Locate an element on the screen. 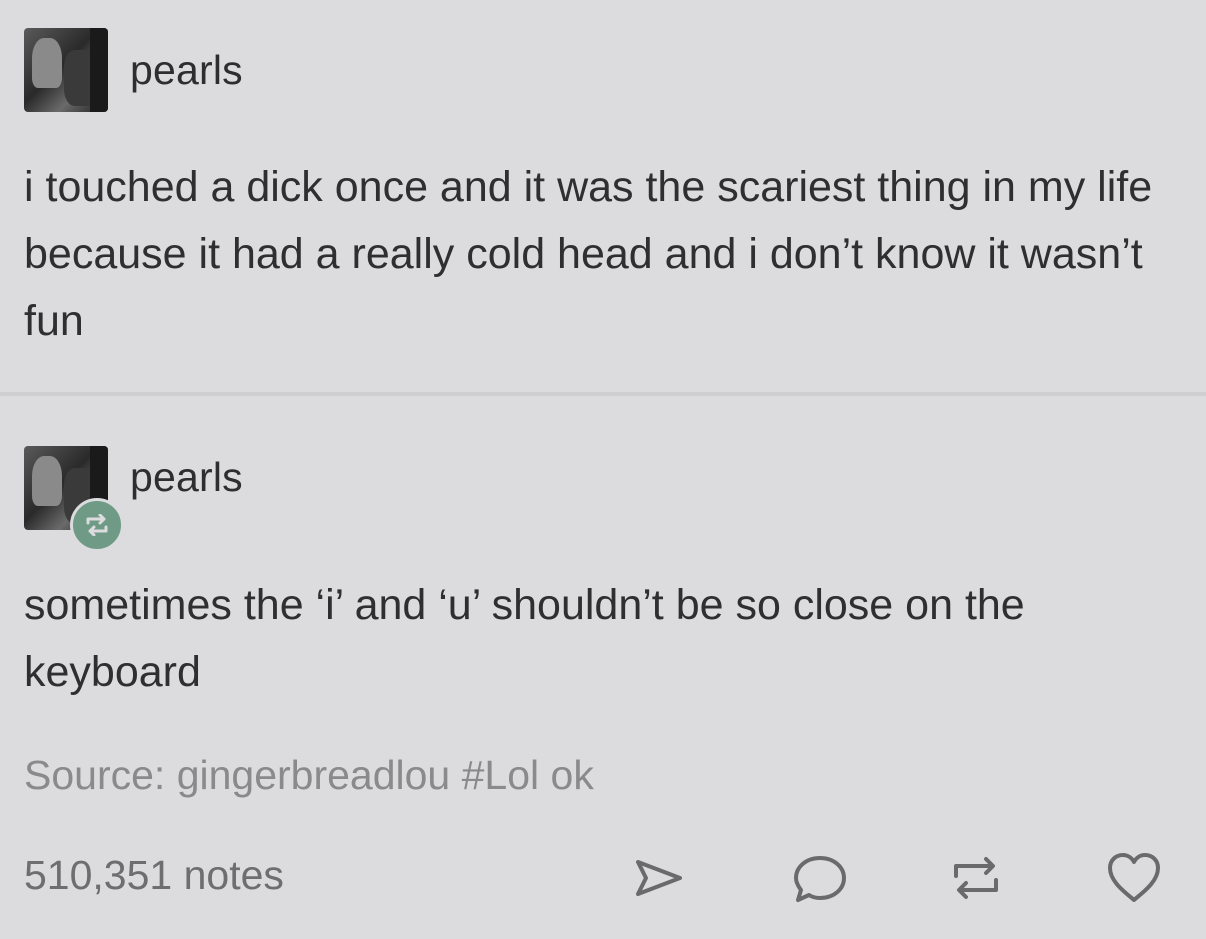 The width and height of the screenshot is (1206, 939). reblog-icon is located at coordinates (976, 878).